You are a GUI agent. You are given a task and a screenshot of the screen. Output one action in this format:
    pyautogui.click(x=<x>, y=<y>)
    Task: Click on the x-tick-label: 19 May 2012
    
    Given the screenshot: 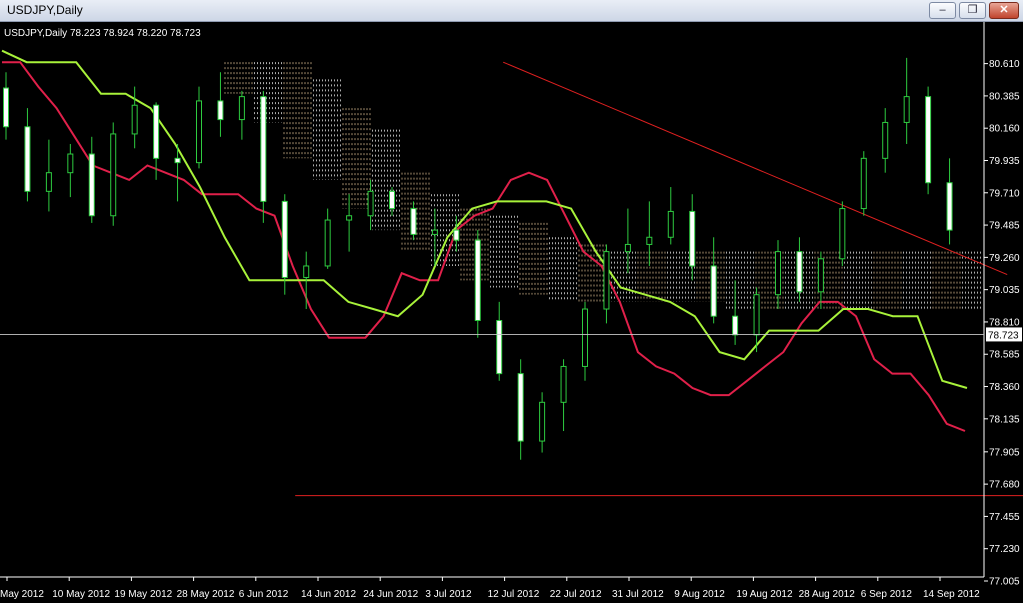 What is the action you would take?
    pyautogui.click(x=143, y=594)
    